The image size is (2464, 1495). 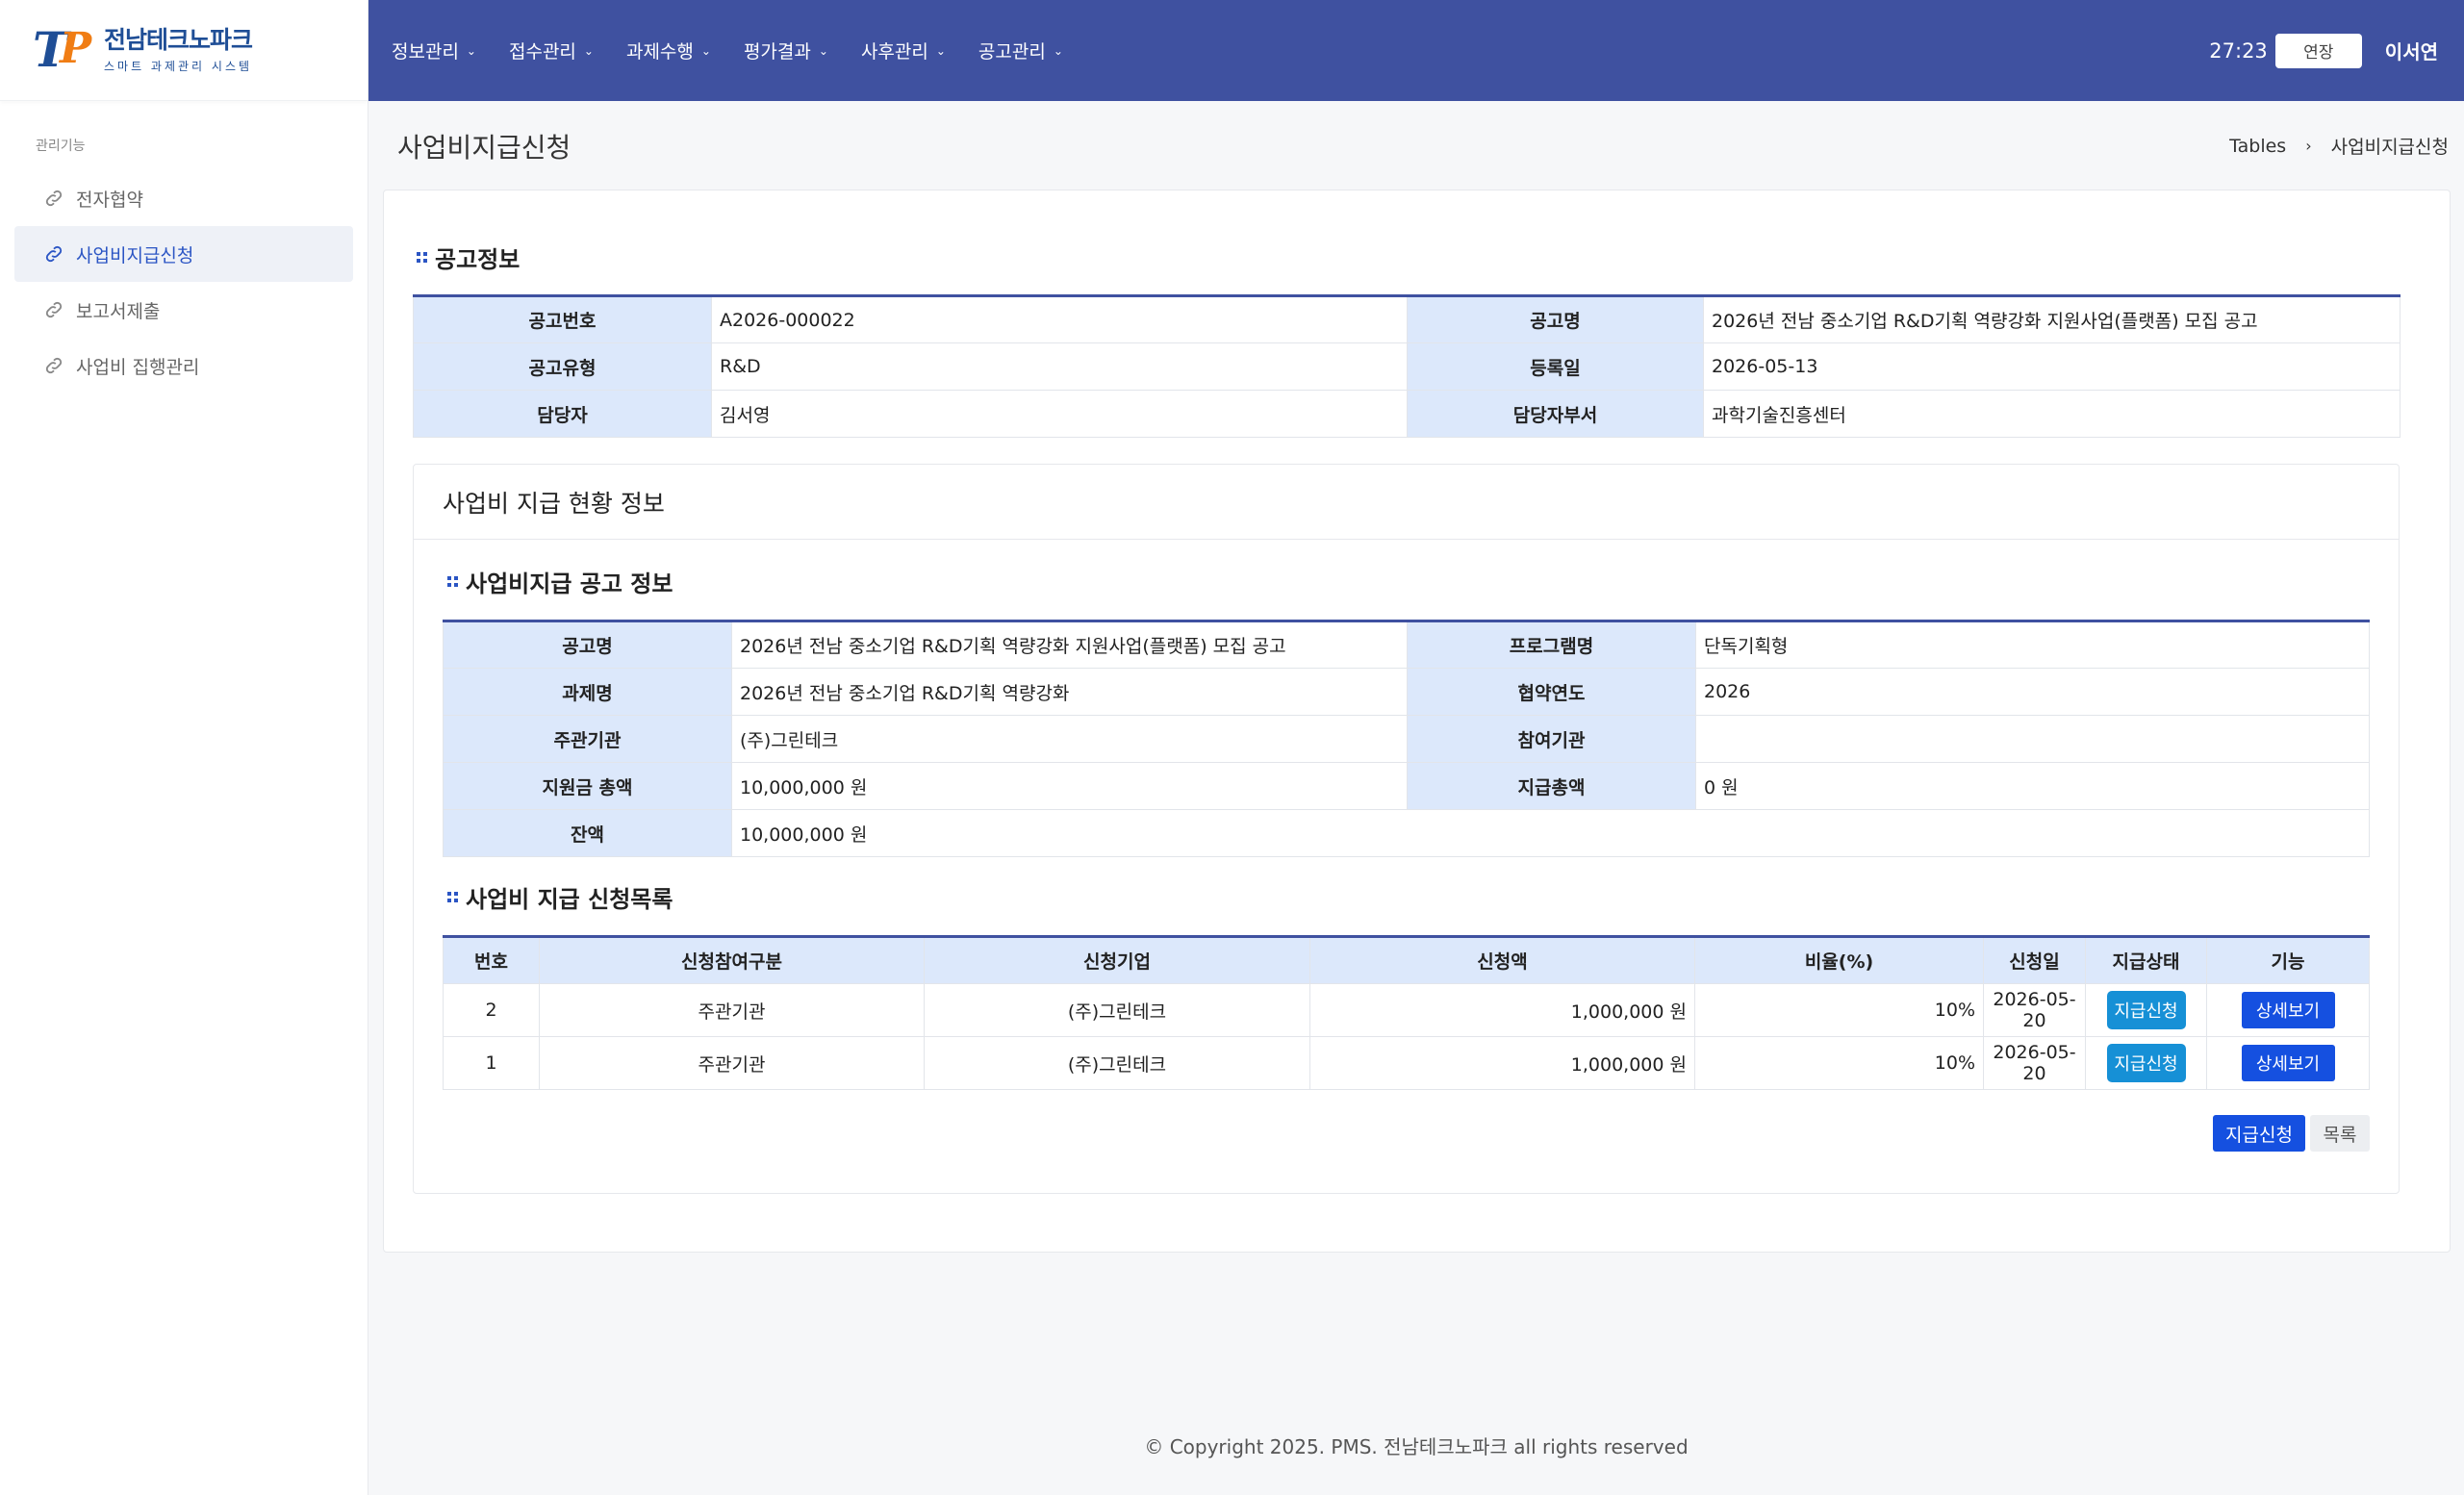 I want to click on cell-status: 지급신청, so click(x=2146, y=1063).